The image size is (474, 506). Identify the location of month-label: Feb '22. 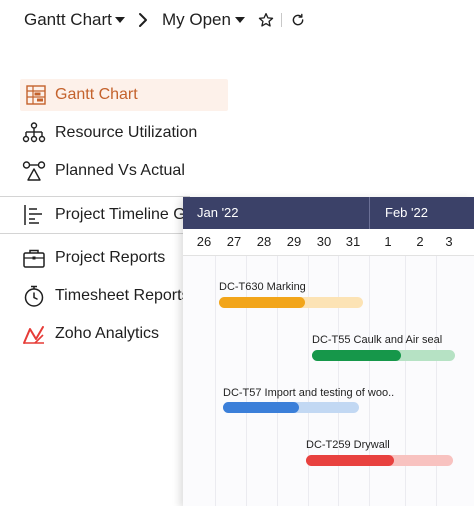
(406, 212).